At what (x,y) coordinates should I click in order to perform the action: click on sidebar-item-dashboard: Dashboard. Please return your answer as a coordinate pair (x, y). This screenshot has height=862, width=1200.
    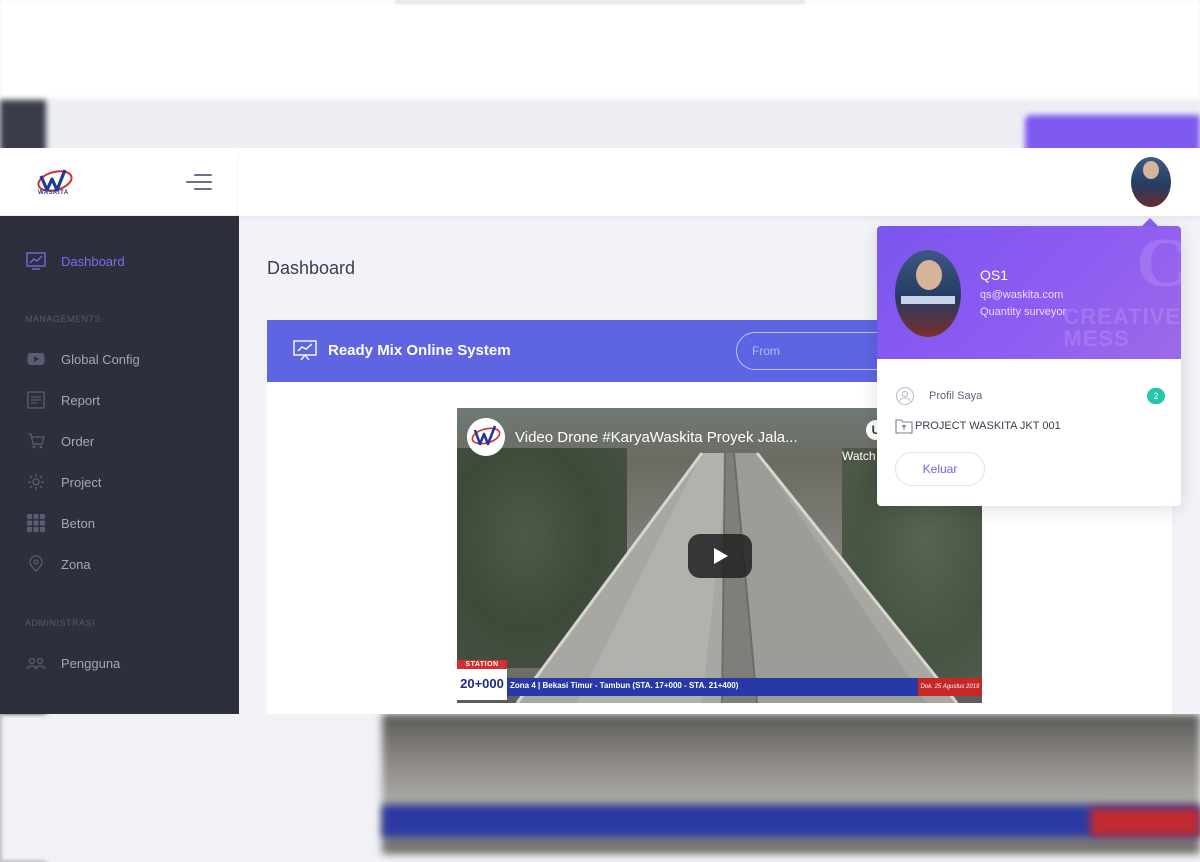
    Looking at the image, I should click on (119, 261).